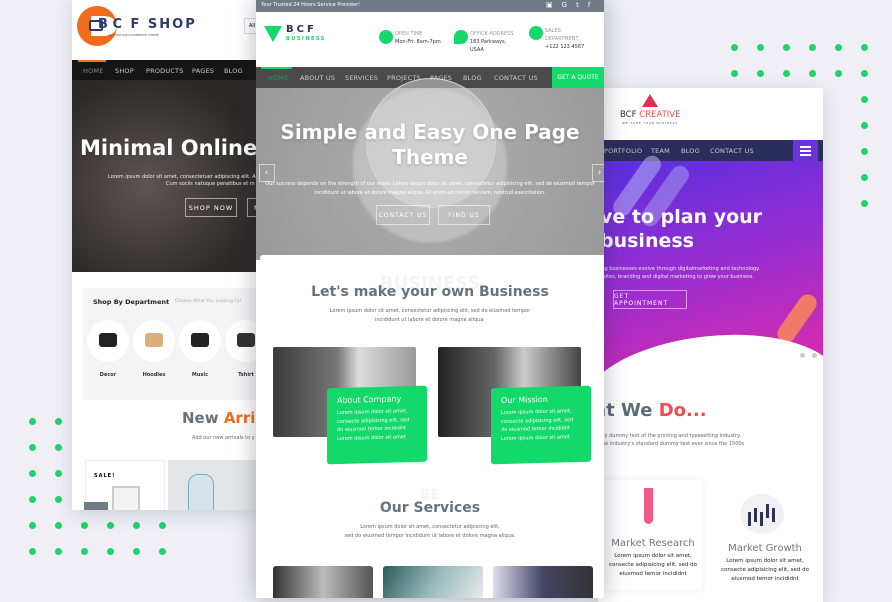 The image size is (892, 602). What do you see at coordinates (536, 33) in the screenshot?
I see `phone-icon` at bounding box center [536, 33].